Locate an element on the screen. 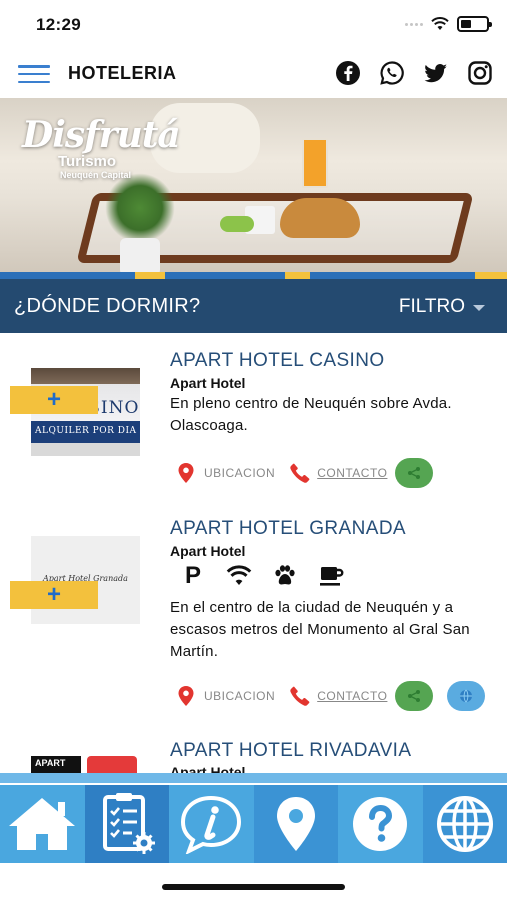 This screenshot has width=507, height=900. website-button is located at coordinates (466, 696).